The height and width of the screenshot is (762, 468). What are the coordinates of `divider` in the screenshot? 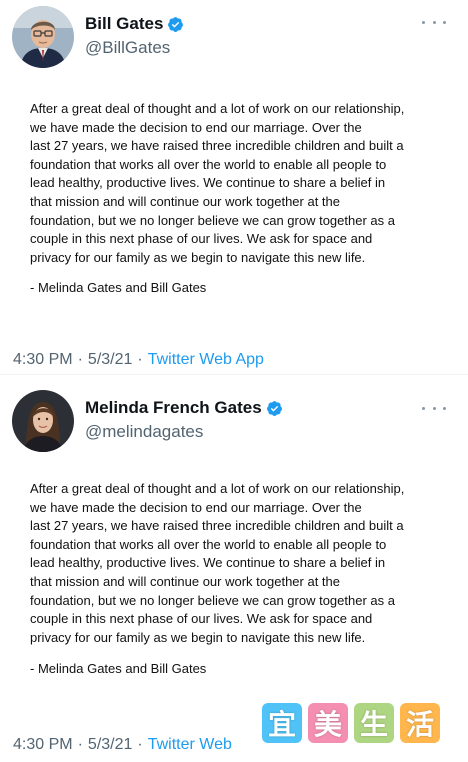 It's located at (234, 374).